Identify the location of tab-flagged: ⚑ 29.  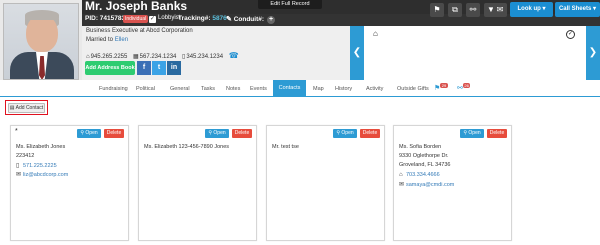
(441, 89).